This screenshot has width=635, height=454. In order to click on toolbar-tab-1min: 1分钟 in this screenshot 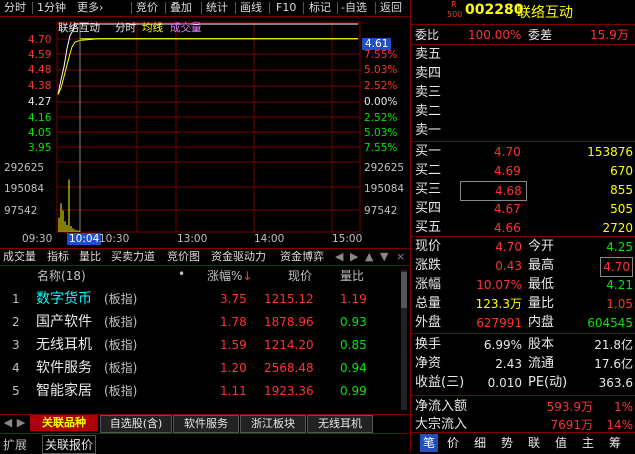, I will do `click(51, 8)`.